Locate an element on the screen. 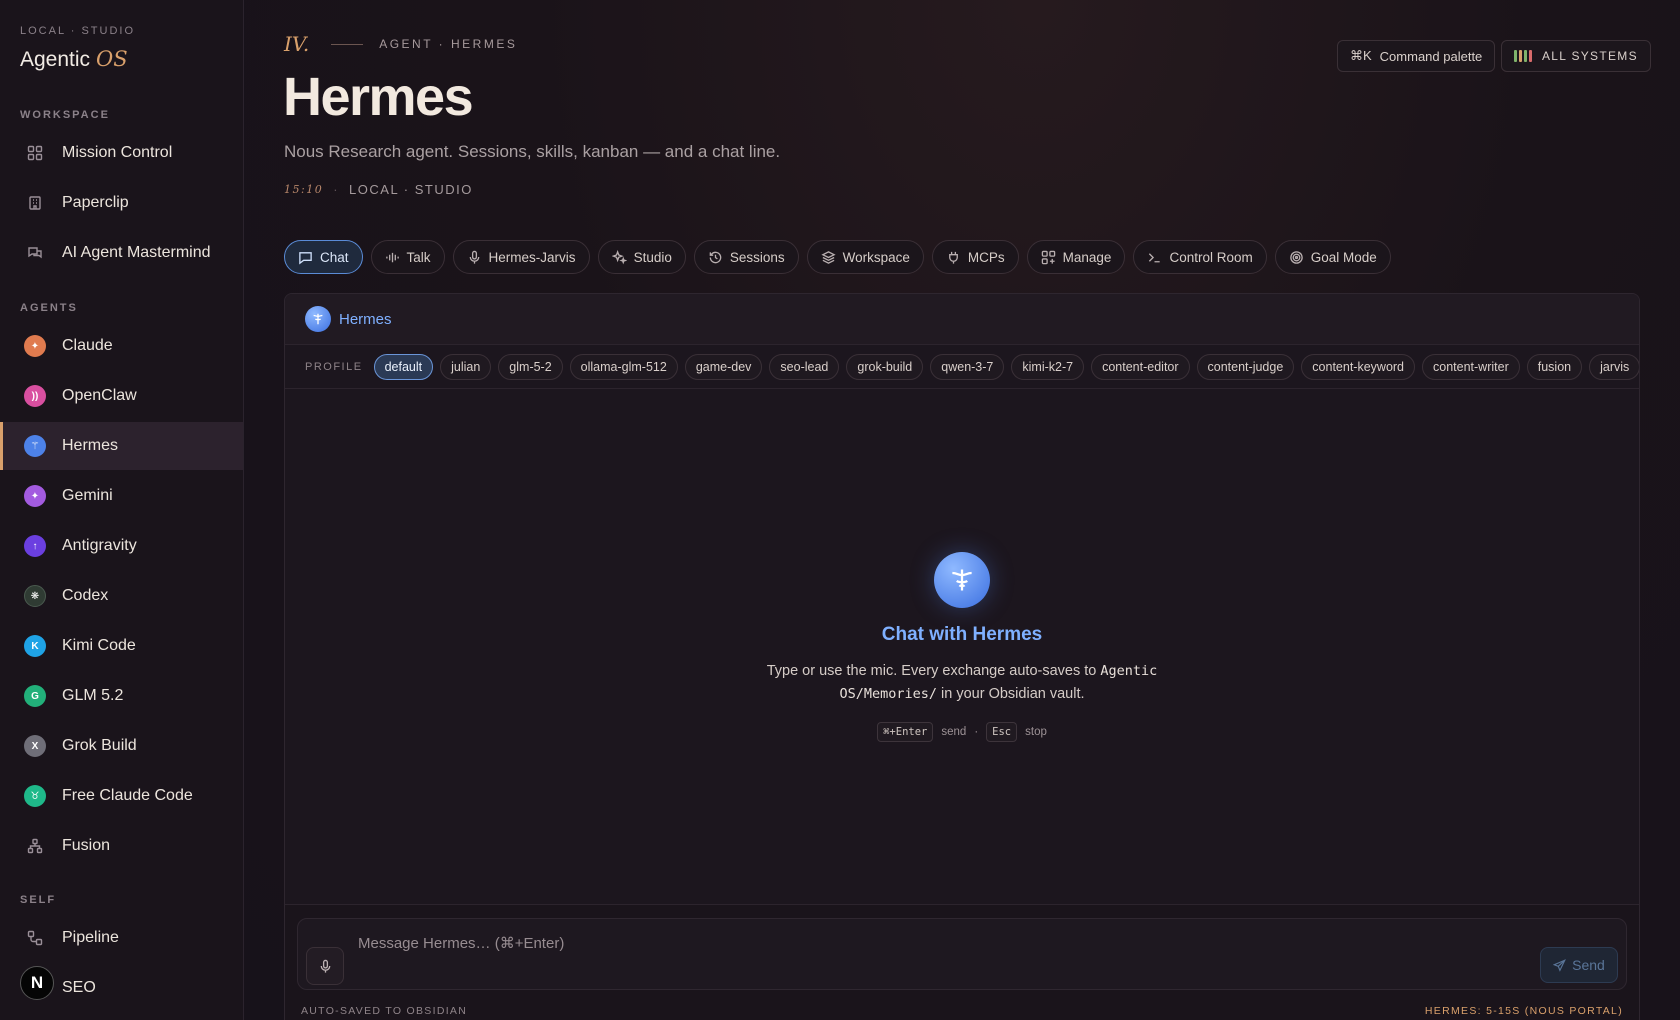  sidebar-item-free-claude-code: ♉ Free Claude Code is located at coordinates (121, 796).